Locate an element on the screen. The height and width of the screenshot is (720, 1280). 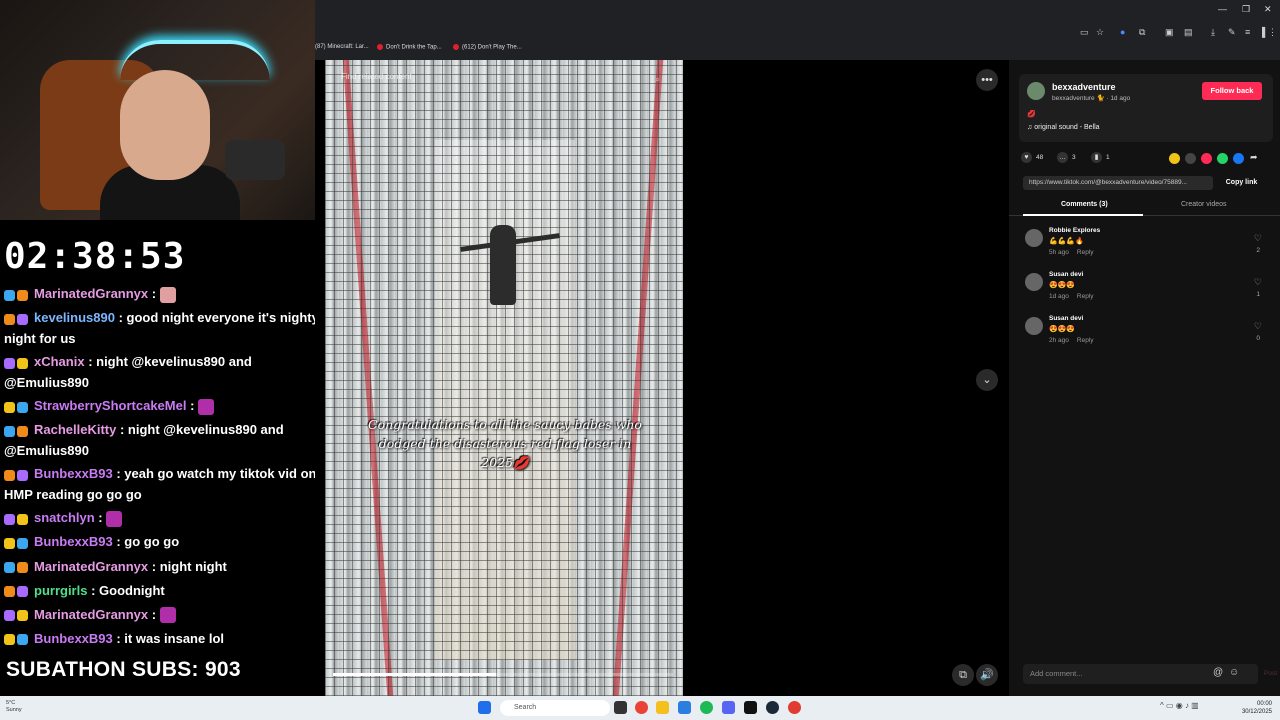
tab-comments: Comments (3) is located at coordinates (1084, 204).